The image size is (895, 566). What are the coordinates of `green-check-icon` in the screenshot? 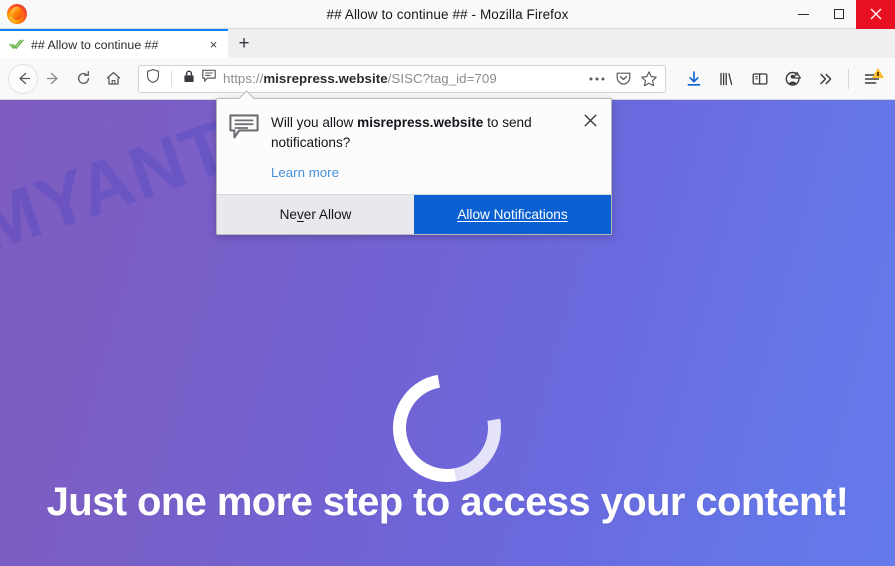 It's located at (16, 44).